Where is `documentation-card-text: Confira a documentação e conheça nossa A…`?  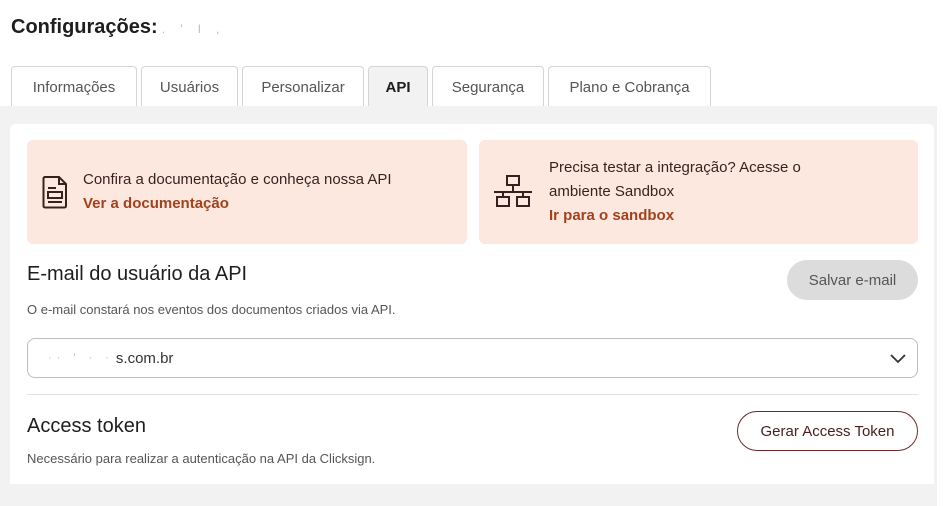 documentation-card-text: Confira a documentação e conheça nossa A… is located at coordinates (237, 179).